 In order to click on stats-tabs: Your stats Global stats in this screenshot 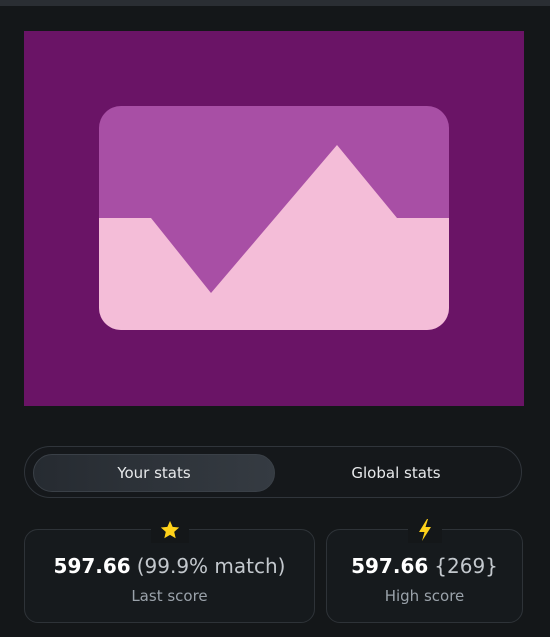, I will do `click(273, 472)`.